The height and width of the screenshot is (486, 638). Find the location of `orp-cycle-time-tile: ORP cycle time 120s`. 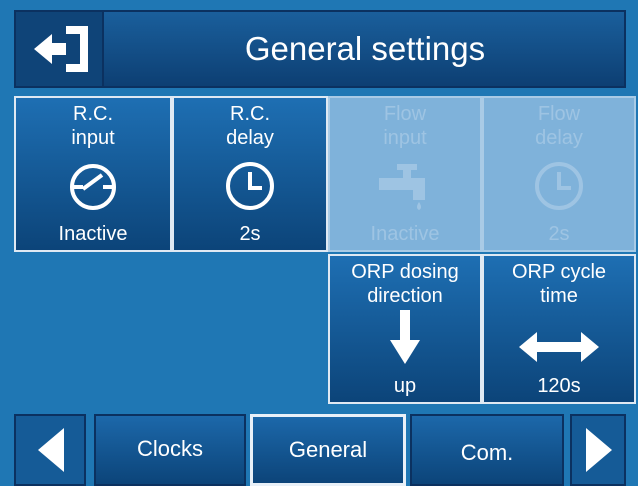

orp-cycle-time-tile: ORP cycle time 120s is located at coordinates (559, 329).